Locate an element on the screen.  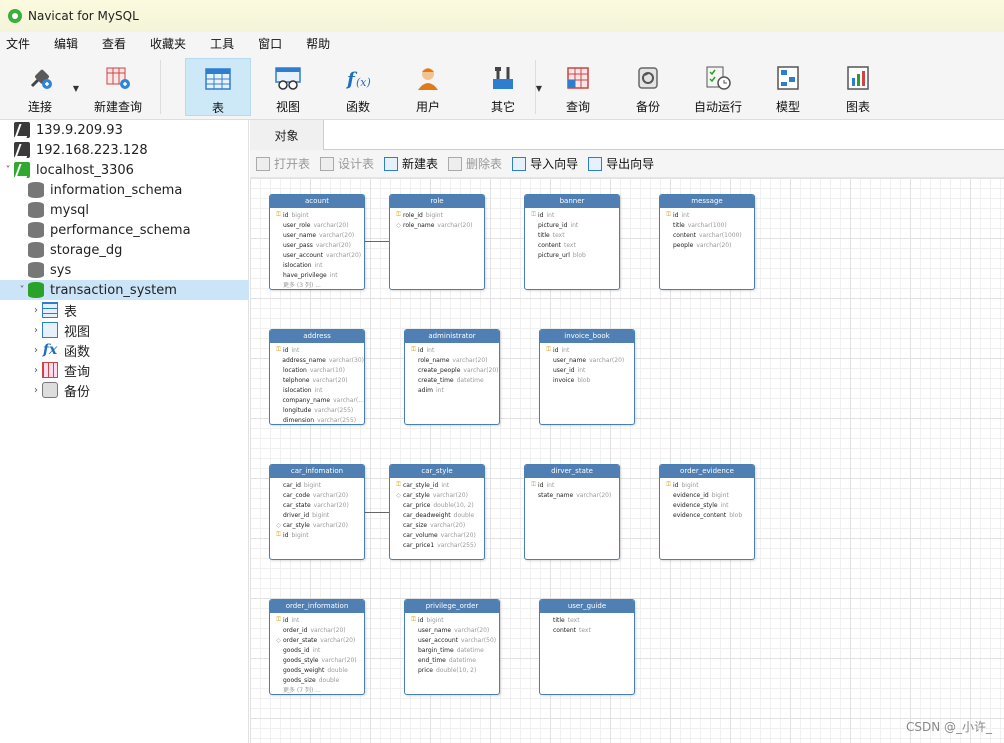
toolbar-table-label: 表 is located at coordinates (217, 108).